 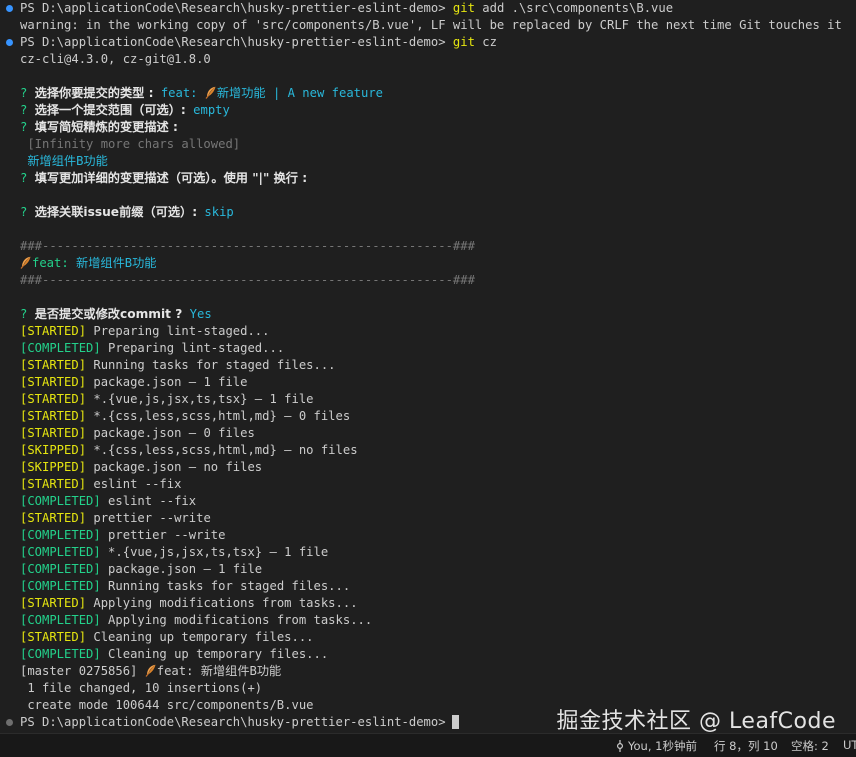 I want to click on terminal-line: 1 file changed, 10 insertions(+), so click(x=428, y=688).